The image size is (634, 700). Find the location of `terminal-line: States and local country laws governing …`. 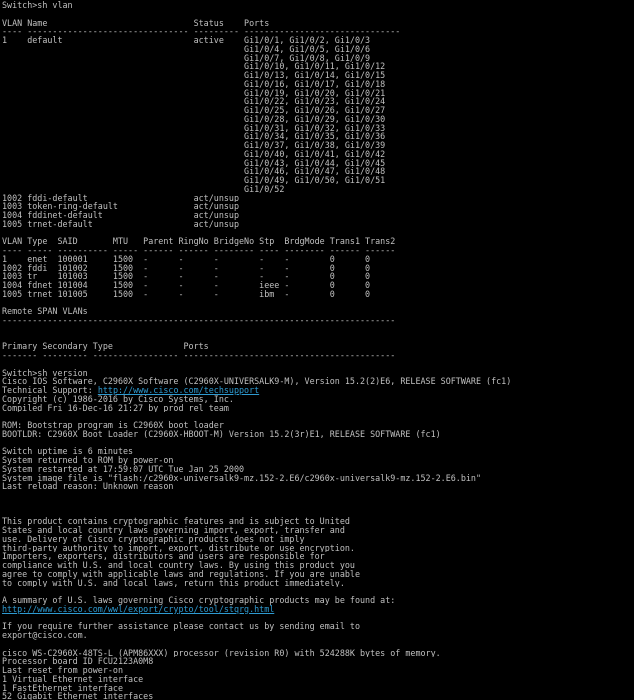

terminal-line: States and local country laws governing … is located at coordinates (318, 530).